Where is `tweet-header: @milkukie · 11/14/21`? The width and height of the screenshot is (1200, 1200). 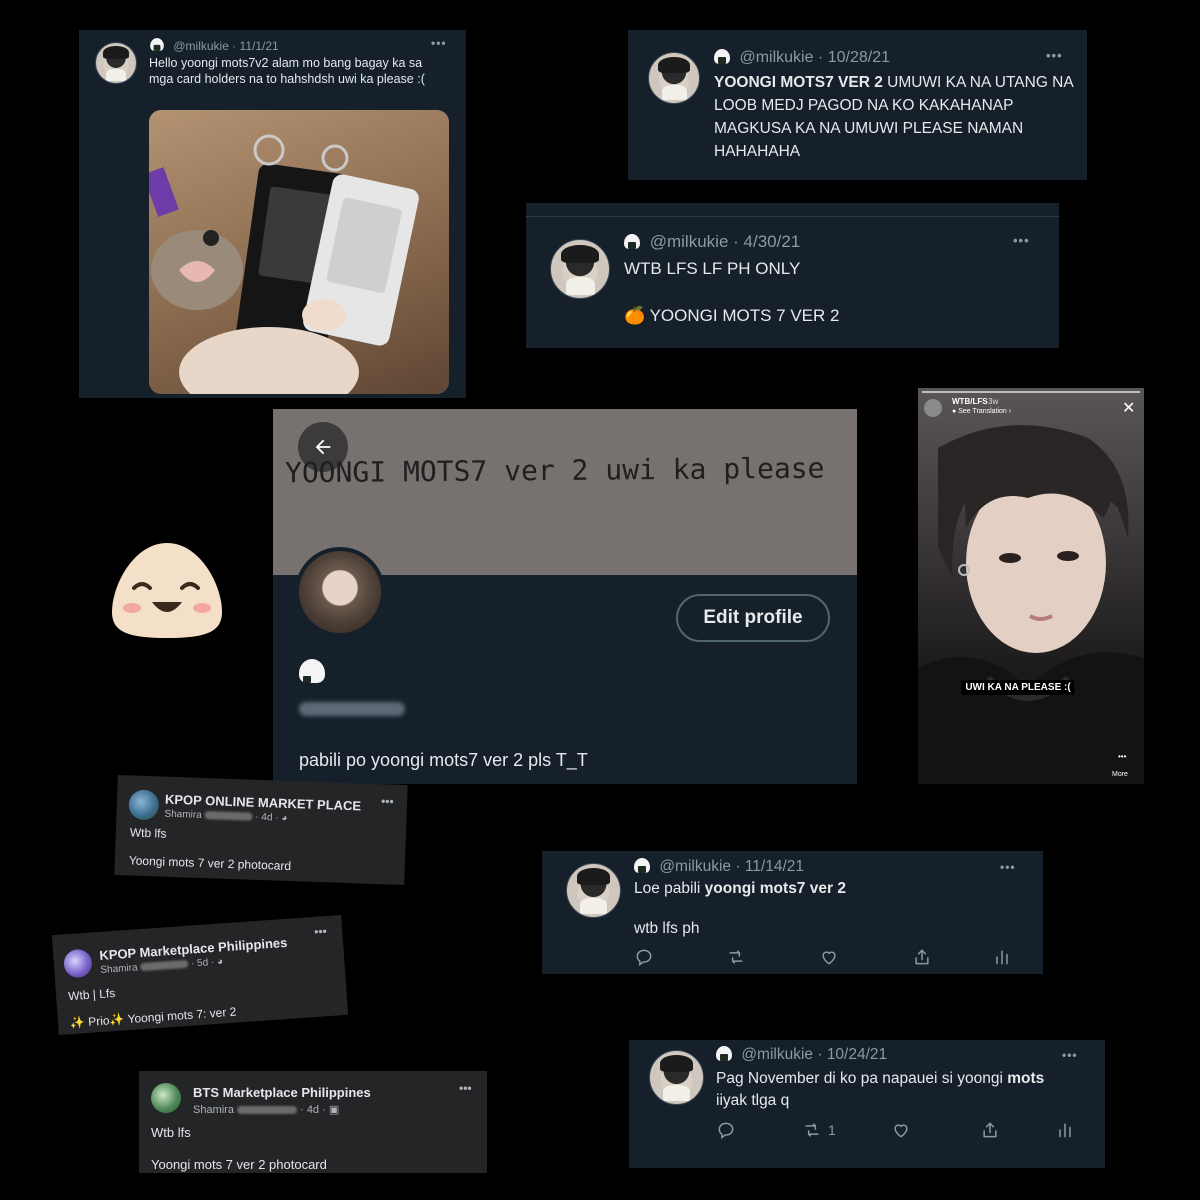
tweet-header: @milkukie · 11/14/21 is located at coordinates (719, 867).